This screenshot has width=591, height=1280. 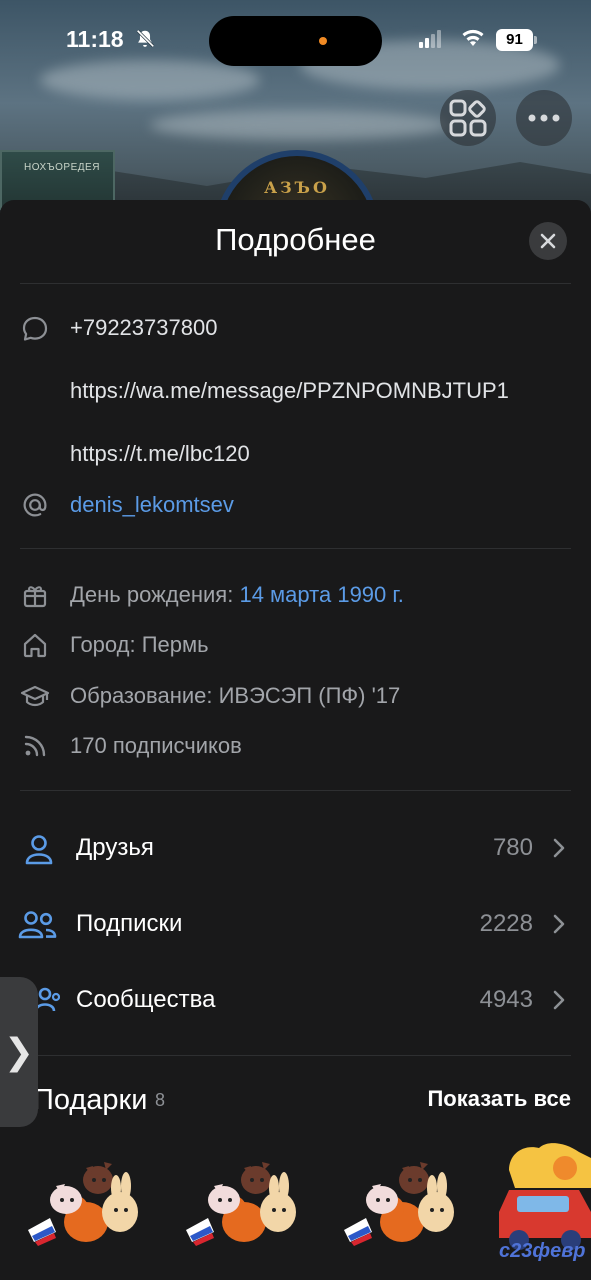 What do you see at coordinates (143, 328) in the screenshot?
I see `phone-number: +79223737800` at bounding box center [143, 328].